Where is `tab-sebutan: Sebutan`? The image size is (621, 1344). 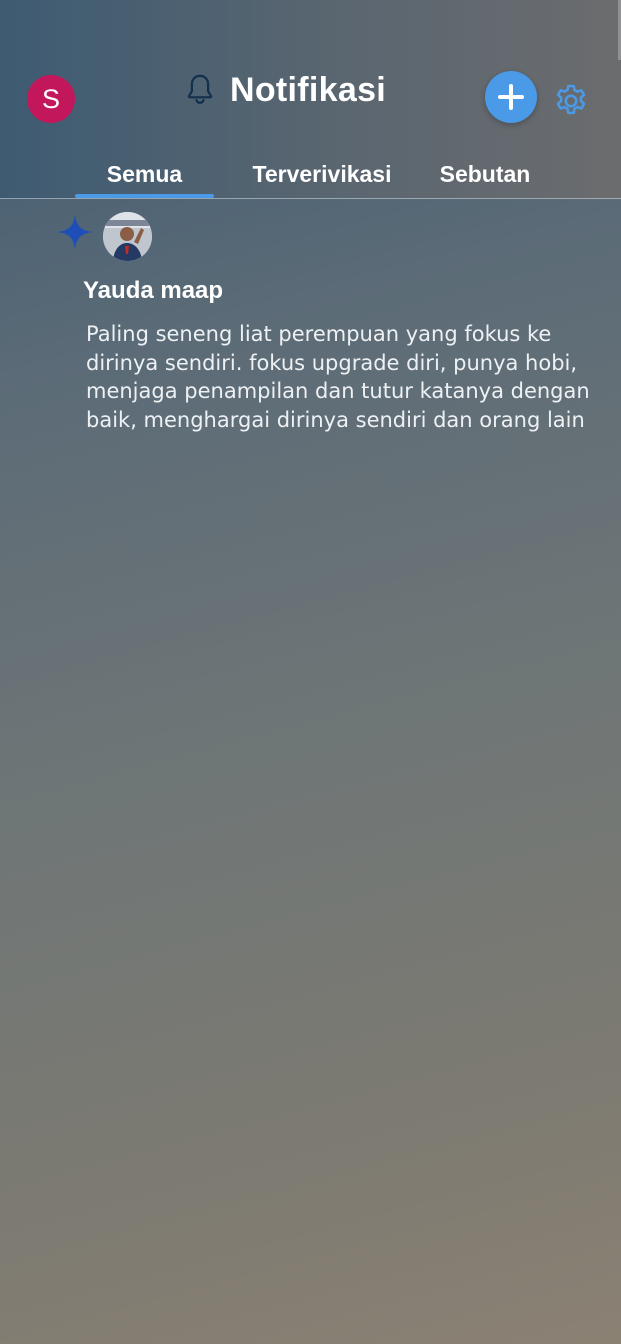
tab-sebutan: Sebutan is located at coordinates (485, 174).